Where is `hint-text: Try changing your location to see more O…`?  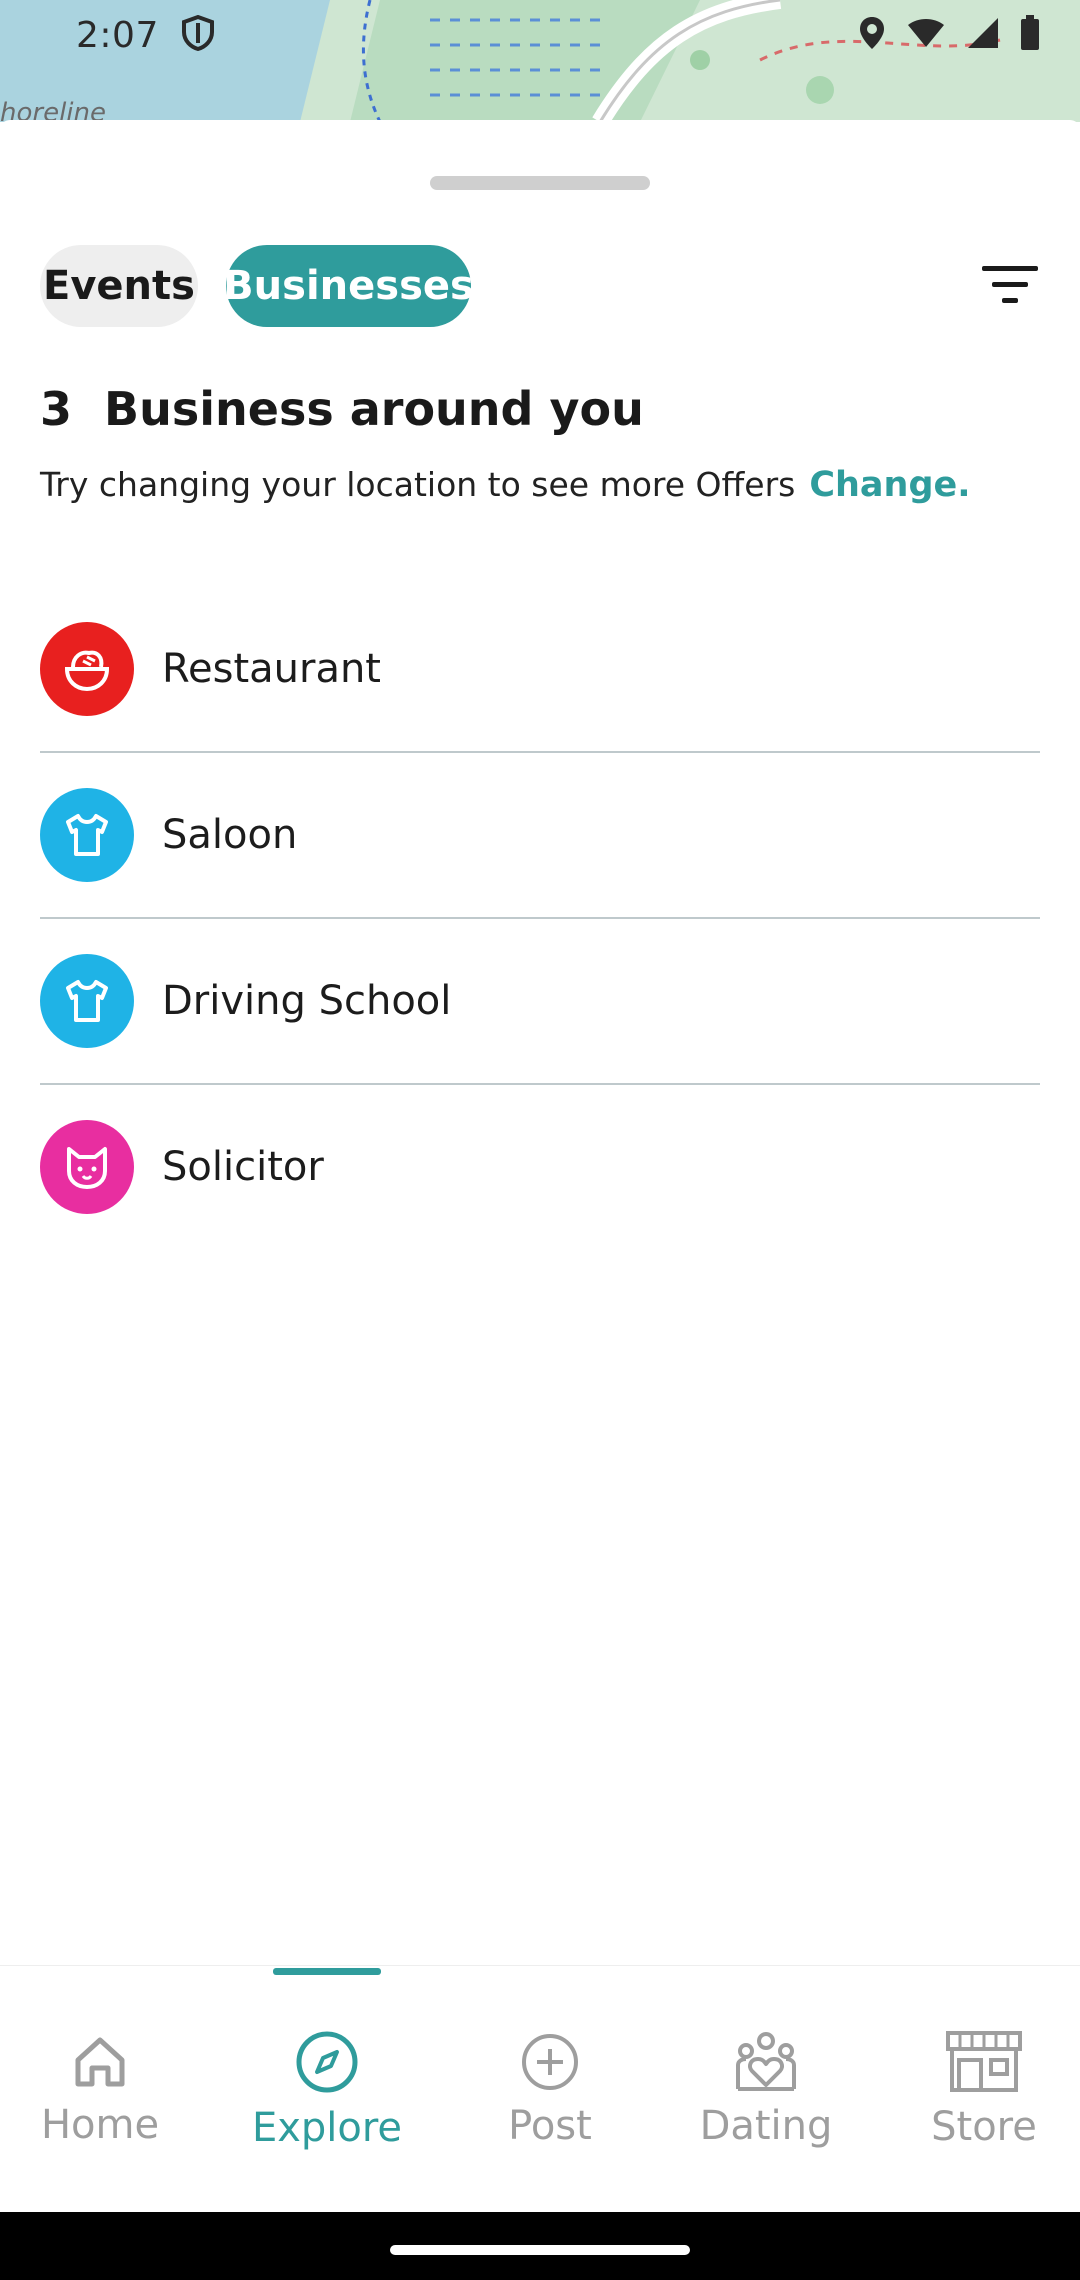
hint-text: Try changing your location to see more O… is located at coordinates (418, 484).